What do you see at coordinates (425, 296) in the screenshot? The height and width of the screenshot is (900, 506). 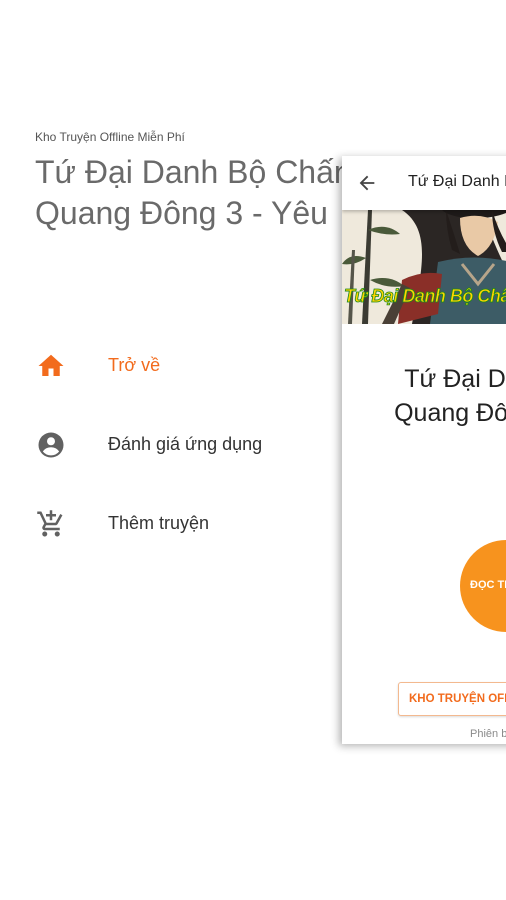 I see `cover-title-text: Tứ Đại Danh Bộ Chấn` at bounding box center [425, 296].